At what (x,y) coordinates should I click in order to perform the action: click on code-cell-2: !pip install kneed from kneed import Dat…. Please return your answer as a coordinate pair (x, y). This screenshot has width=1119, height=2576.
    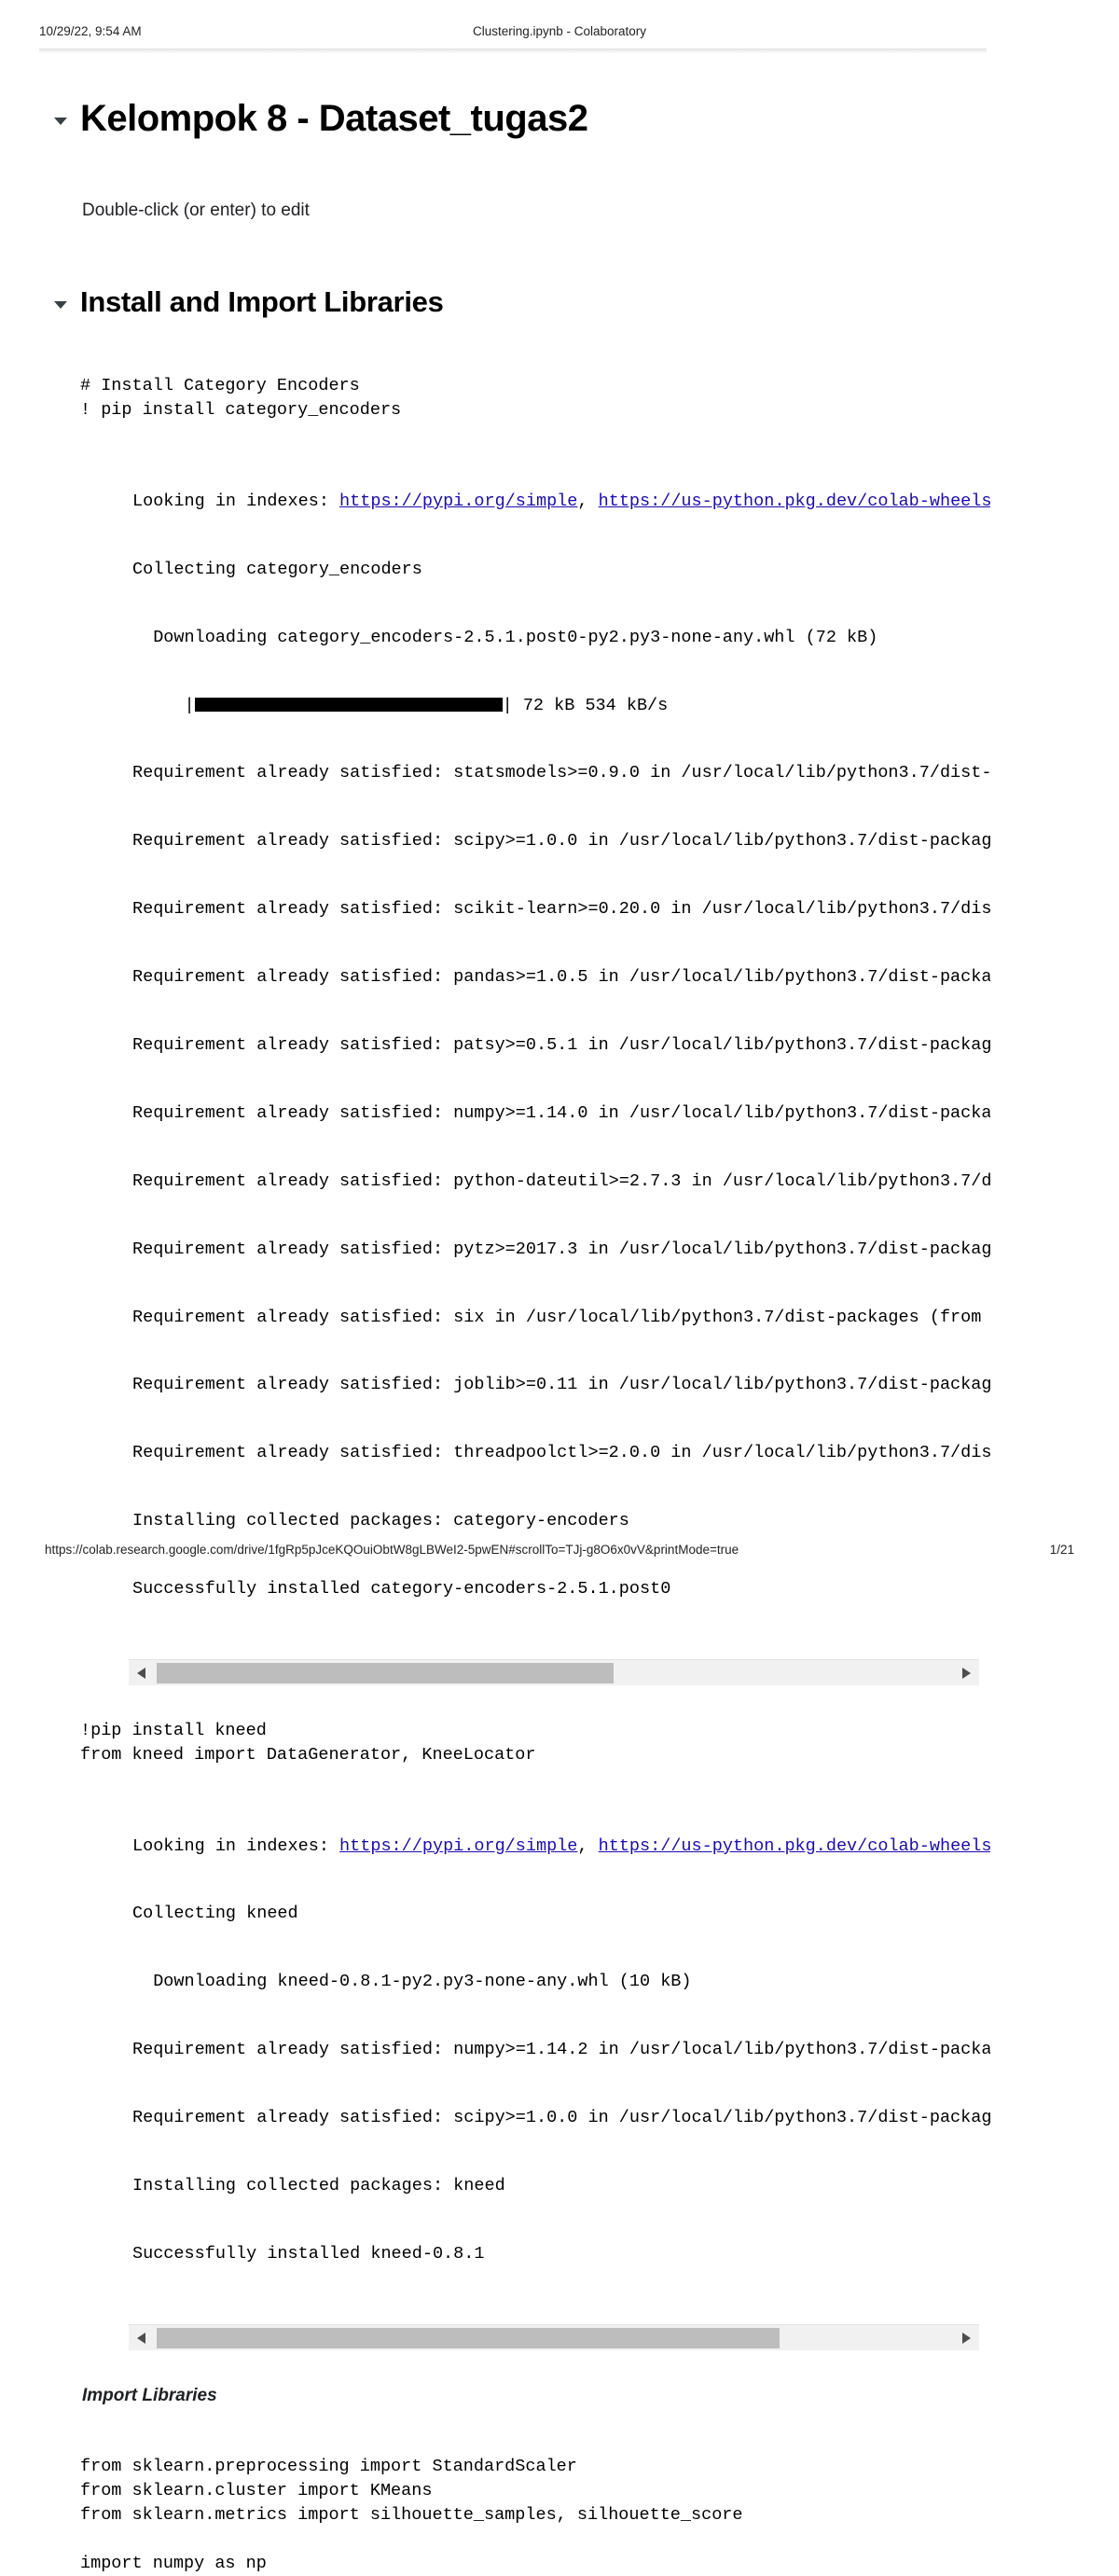
    Looking at the image, I should click on (559, 1743).